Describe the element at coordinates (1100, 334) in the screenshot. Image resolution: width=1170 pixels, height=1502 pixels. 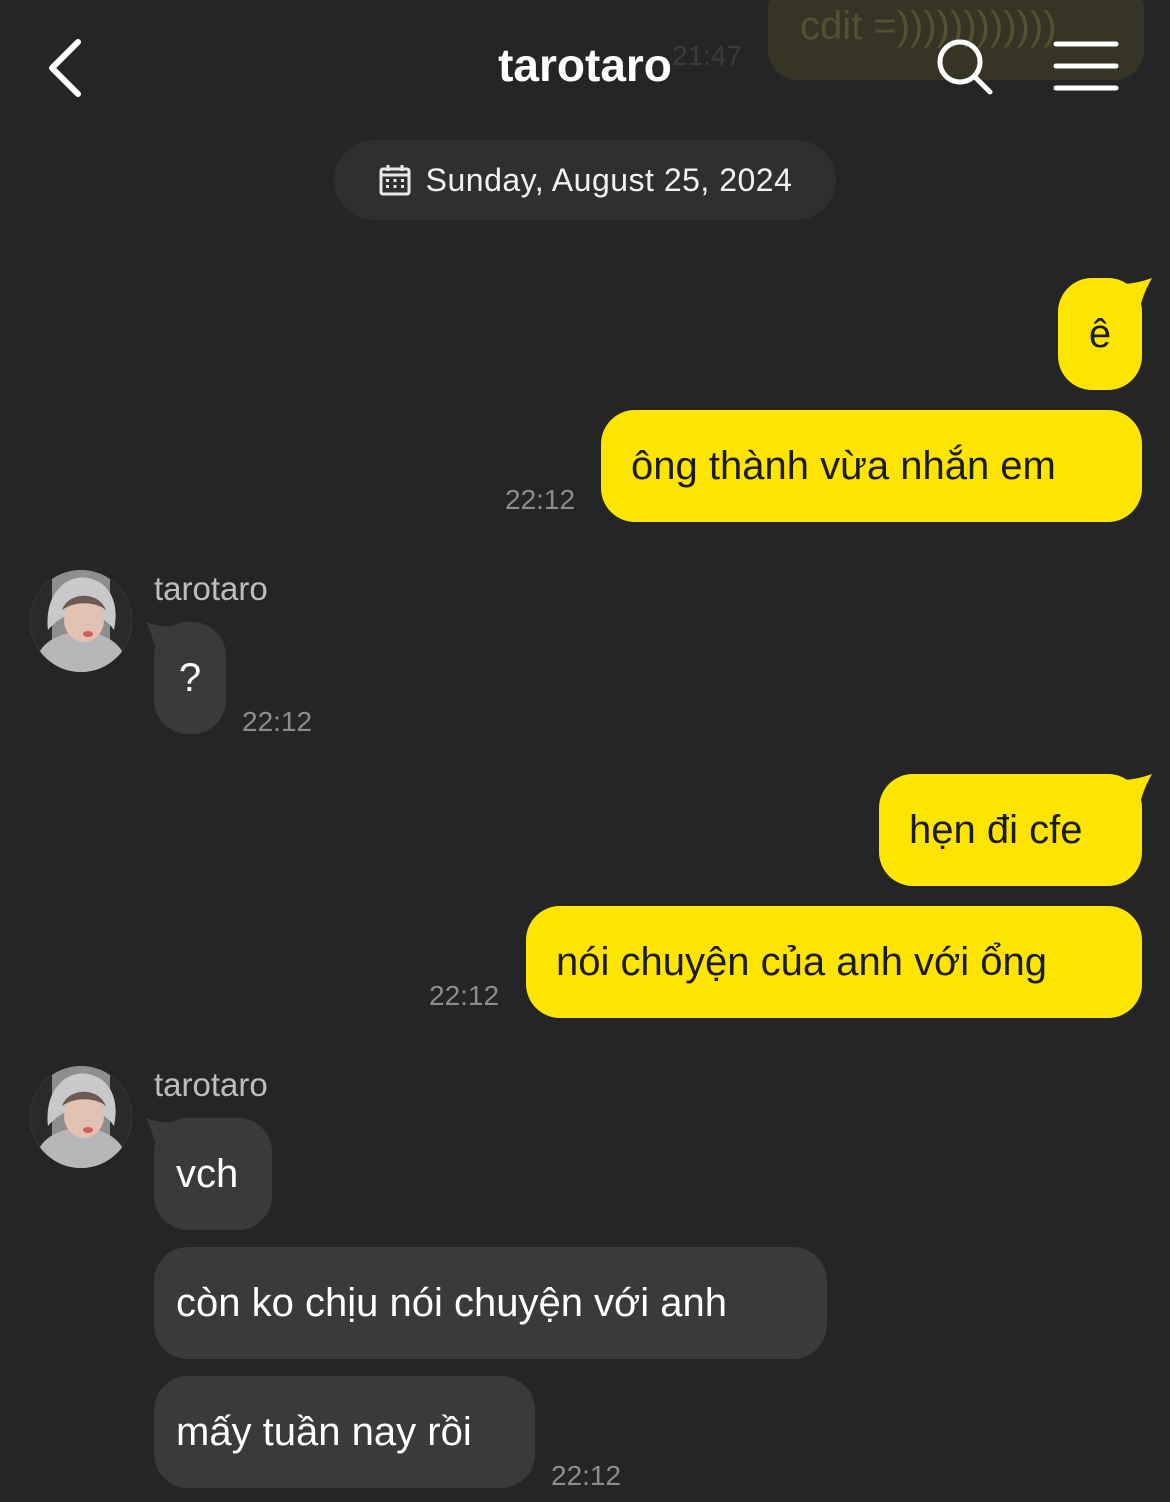
I see `message-bubble-outgoing: ê` at that location.